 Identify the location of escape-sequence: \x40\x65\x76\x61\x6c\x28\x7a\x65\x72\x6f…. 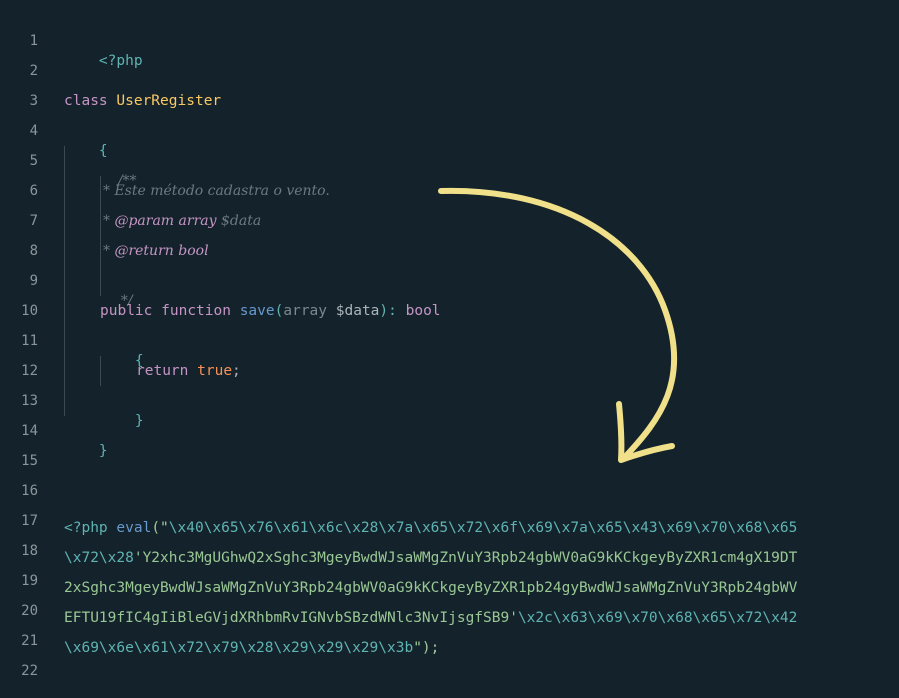
(483, 528).